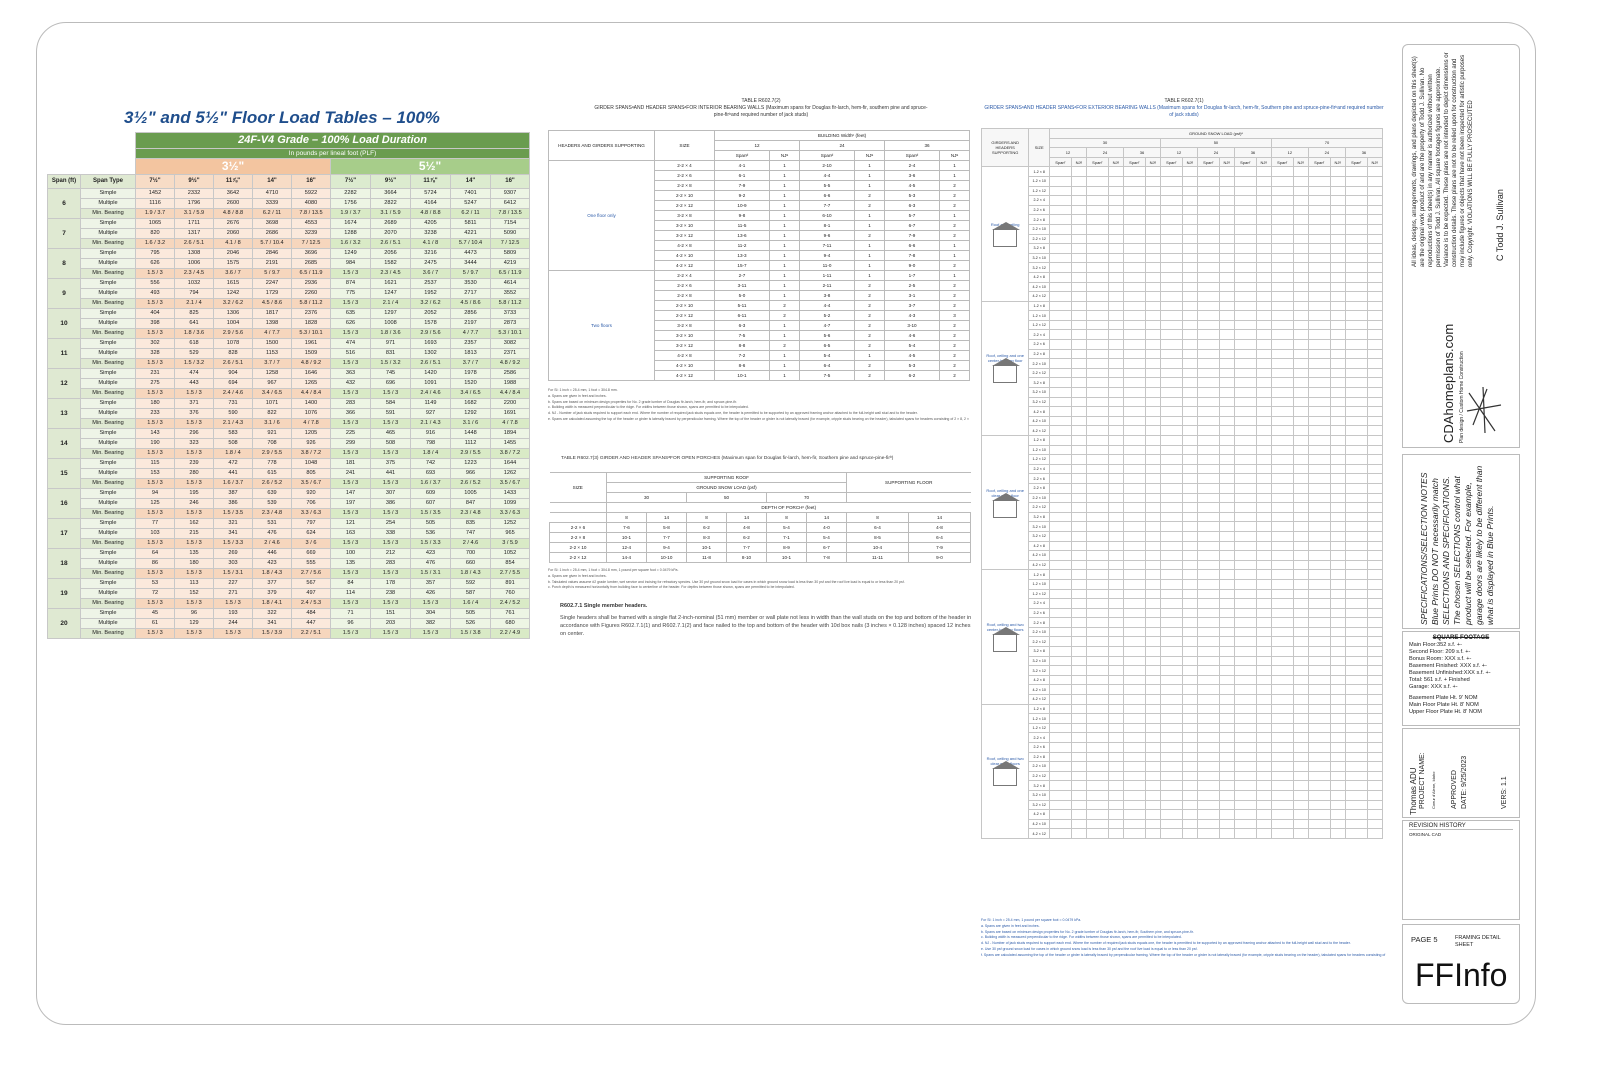 Image resolution: width=1600 pixels, height=1067 pixels. What do you see at coordinates (706, 547) in the screenshot?
I see `span-cell: 10-1` at bounding box center [706, 547].